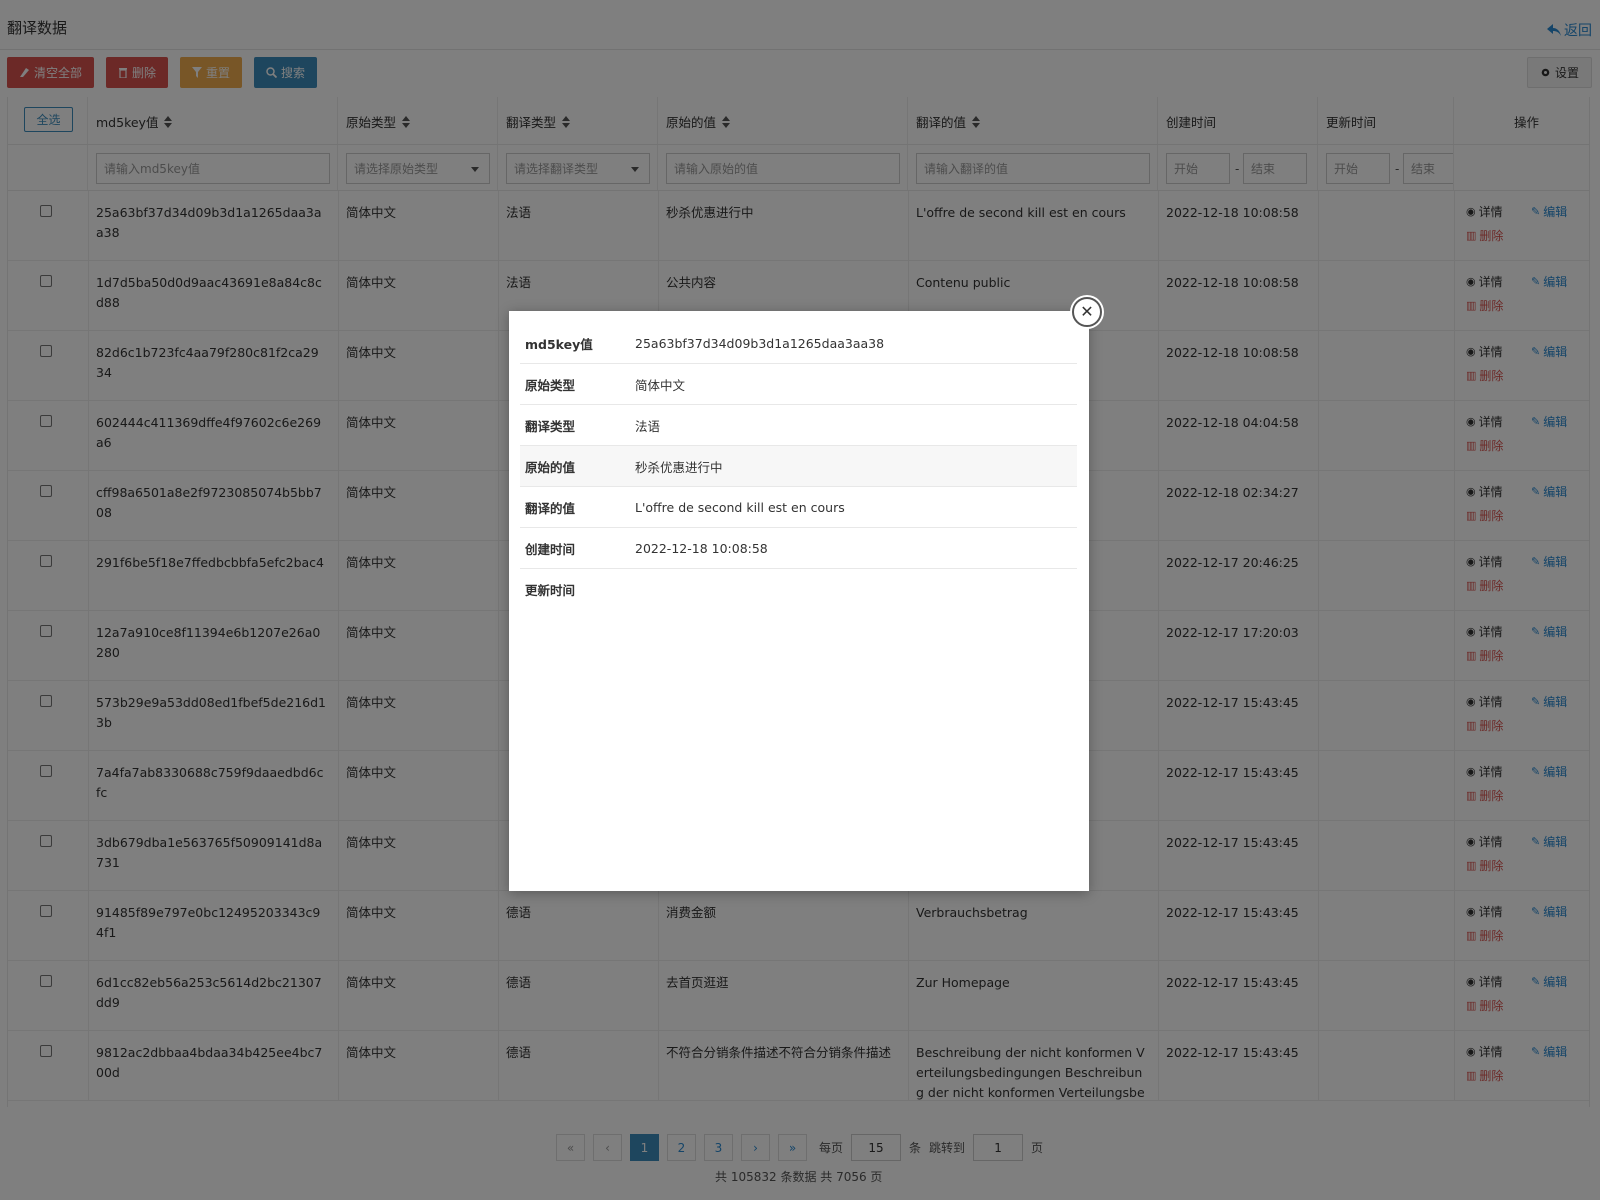  I want to click on detail-row: 翻译的值 L'offre de second kill est en cours, so click(798, 507).